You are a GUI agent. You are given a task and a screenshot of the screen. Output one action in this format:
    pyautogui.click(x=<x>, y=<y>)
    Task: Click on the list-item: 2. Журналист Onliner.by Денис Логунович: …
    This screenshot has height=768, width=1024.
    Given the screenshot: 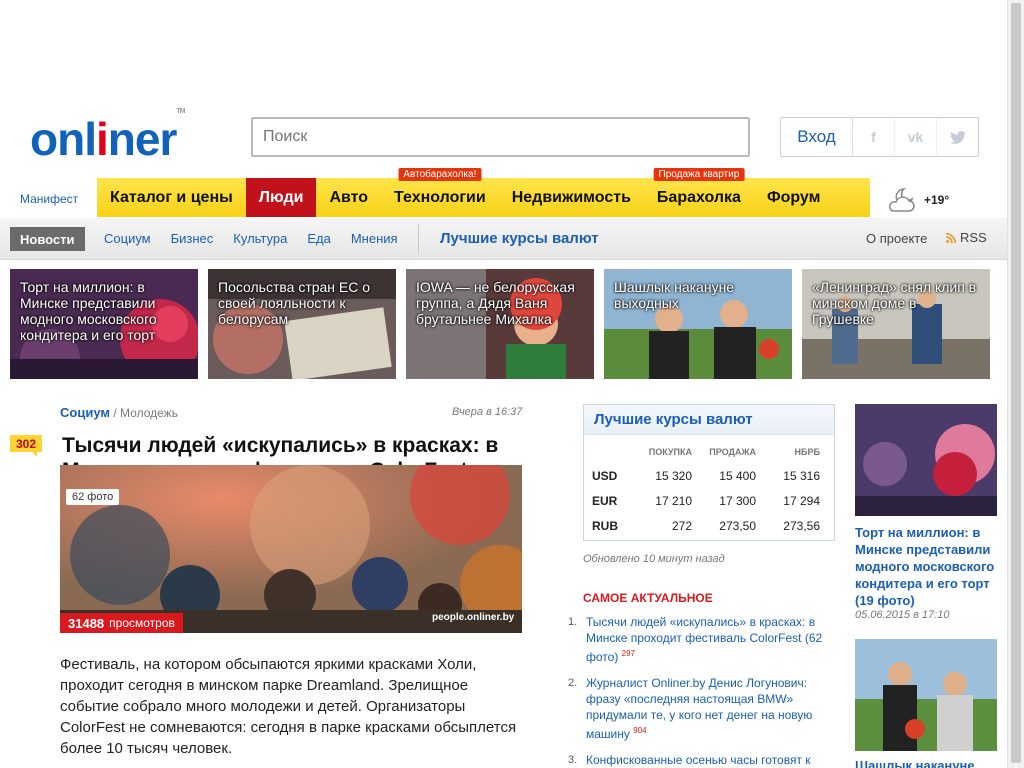 What is the action you would take?
    pyautogui.click(x=699, y=708)
    